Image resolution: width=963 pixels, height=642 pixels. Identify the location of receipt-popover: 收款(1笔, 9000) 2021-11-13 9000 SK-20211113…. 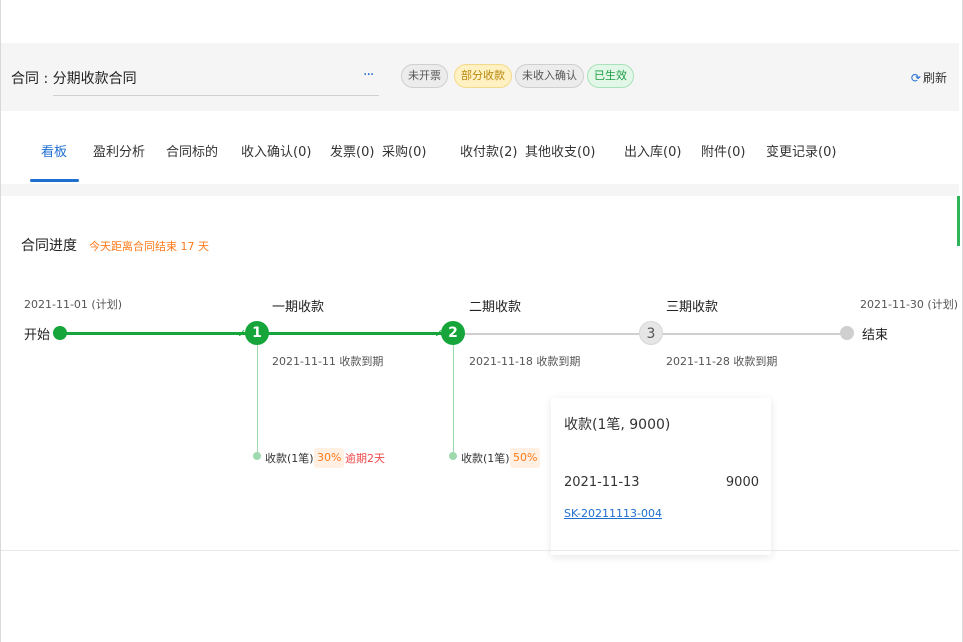
(661, 476).